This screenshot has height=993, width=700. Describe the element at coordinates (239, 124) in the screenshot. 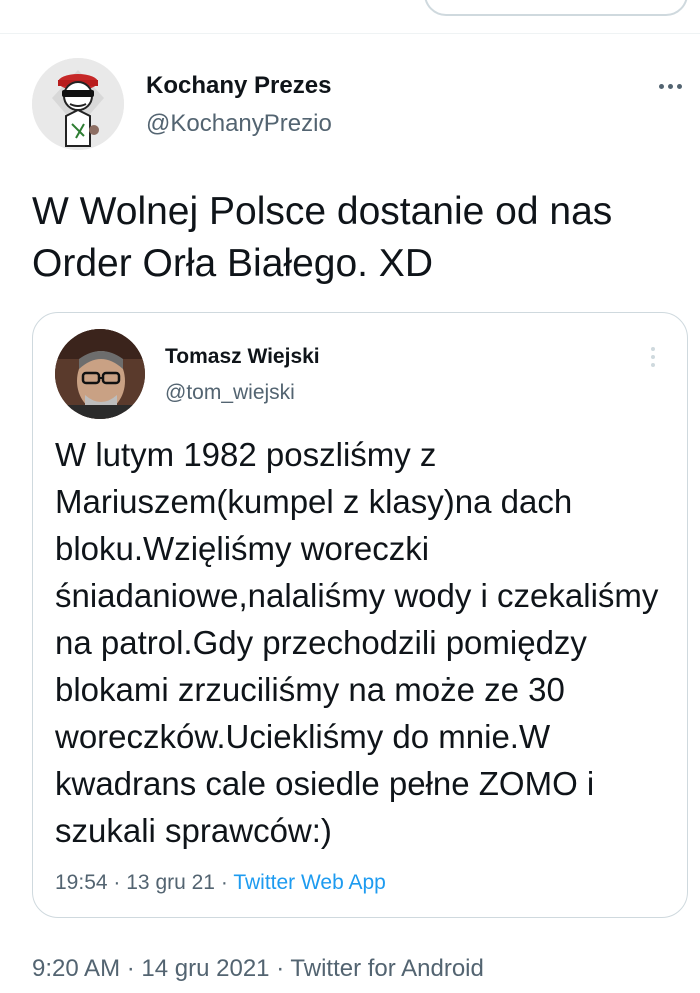

I see `author-handle: @KochanyPrezio` at that location.